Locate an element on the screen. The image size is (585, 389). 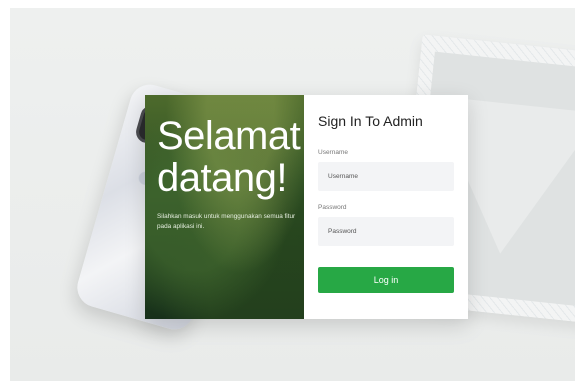
password-input is located at coordinates (386, 231).